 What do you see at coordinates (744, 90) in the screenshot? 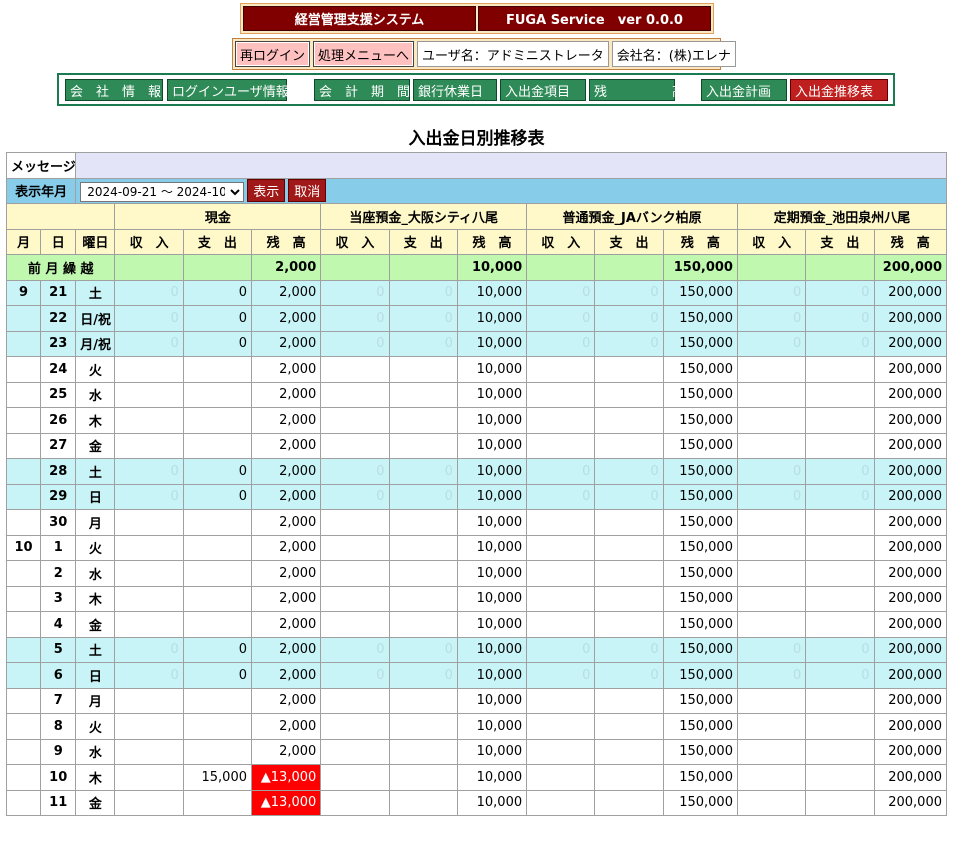
I see `nav-cashflow-plan: 入出金計画` at bounding box center [744, 90].